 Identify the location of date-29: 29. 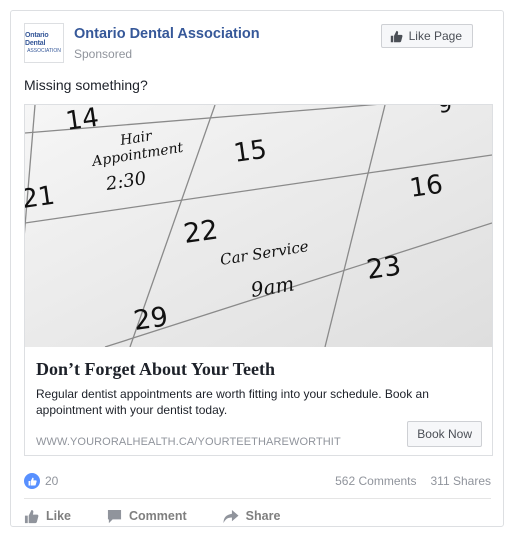
(151, 318).